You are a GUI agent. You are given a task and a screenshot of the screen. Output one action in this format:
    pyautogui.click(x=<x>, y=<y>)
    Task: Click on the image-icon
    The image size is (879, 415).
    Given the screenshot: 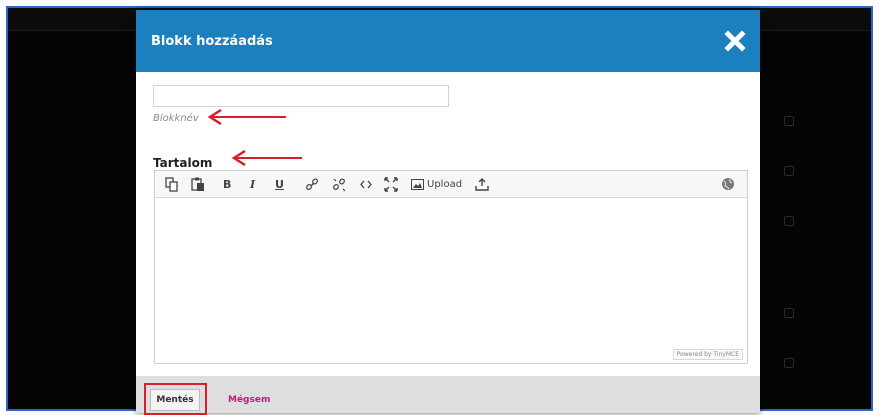 What is the action you would take?
    pyautogui.click(x=417, y=184)
    